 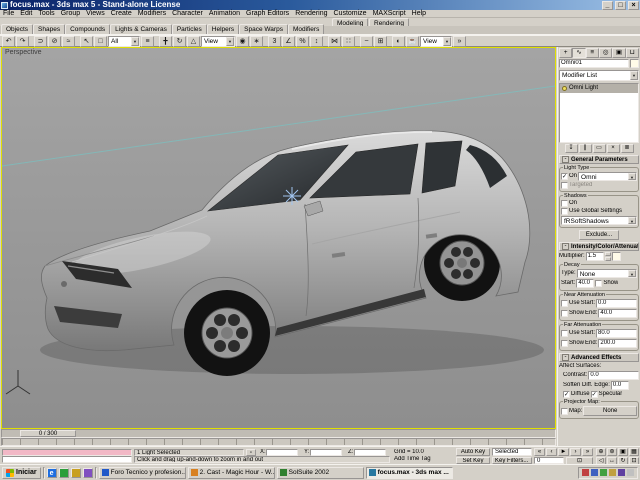 I want to click on zoom-all-icon: ⊛, so click(x=612, y=452).